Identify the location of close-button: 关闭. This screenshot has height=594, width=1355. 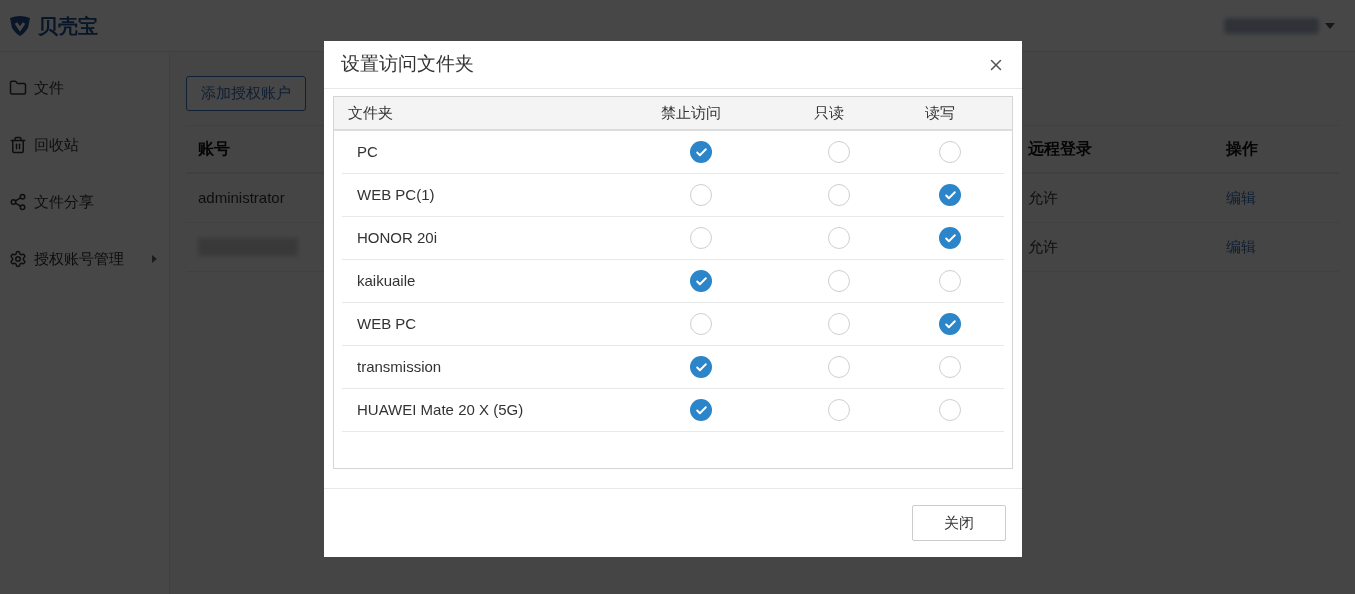
(959, 523).